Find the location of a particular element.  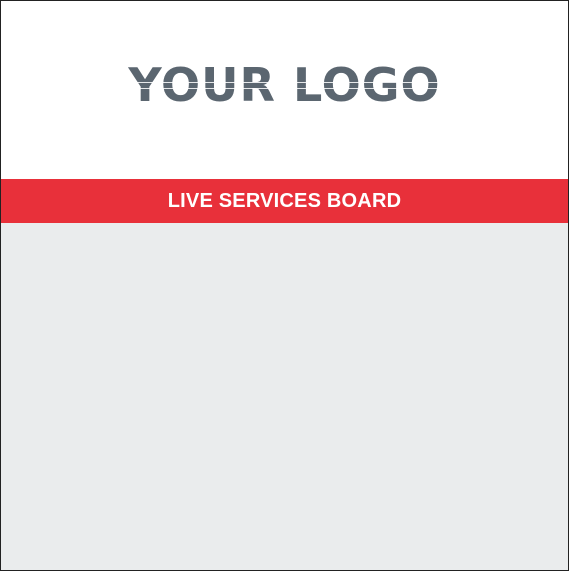

page-title: LIVE SERVICES BOARD is located at coordinates (284, 200).